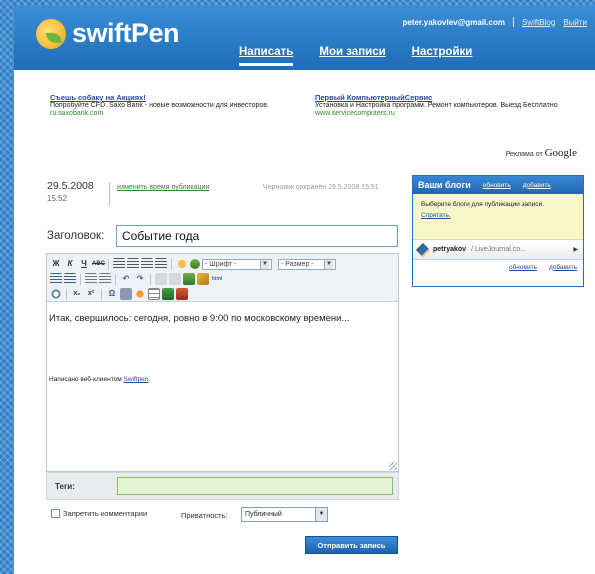 This screenshot has height=574, width=595. I want to click on toolbar-row: ↶ ↷ html, so click(136, 279).